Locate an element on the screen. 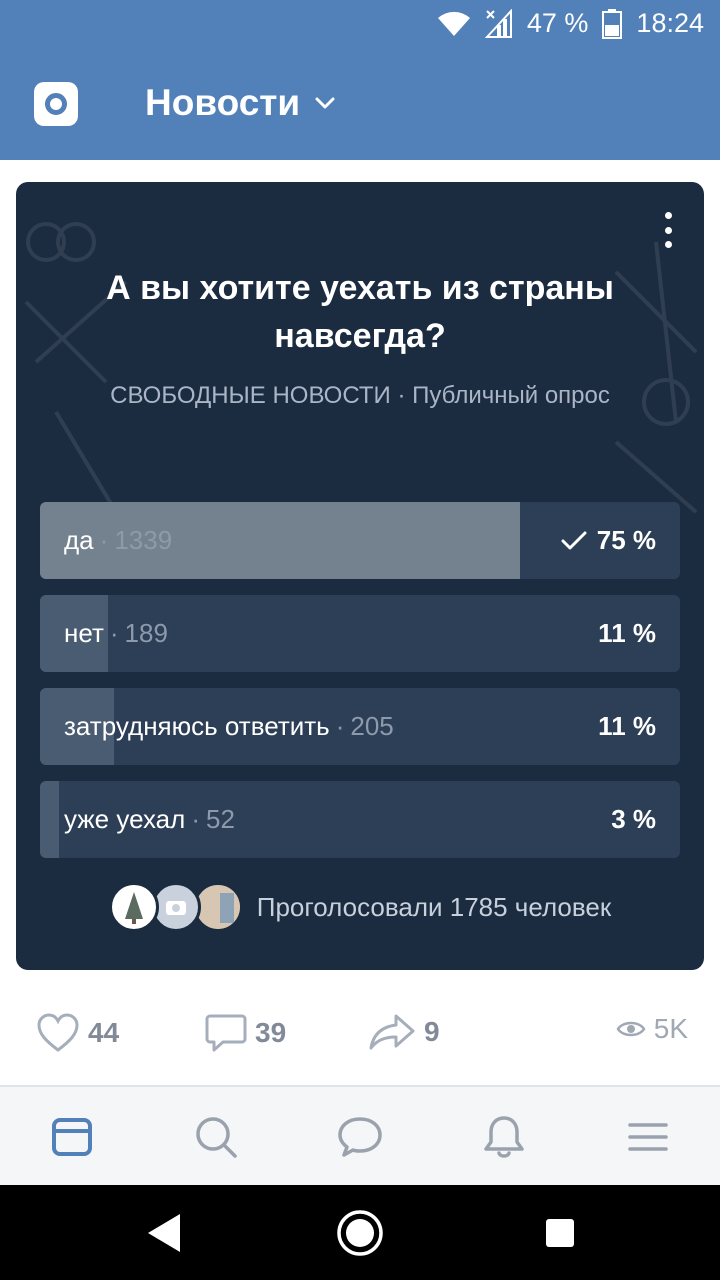  poll-option: затрудняюсь ответить · 205 11 % is located at coordinates (360, 726).